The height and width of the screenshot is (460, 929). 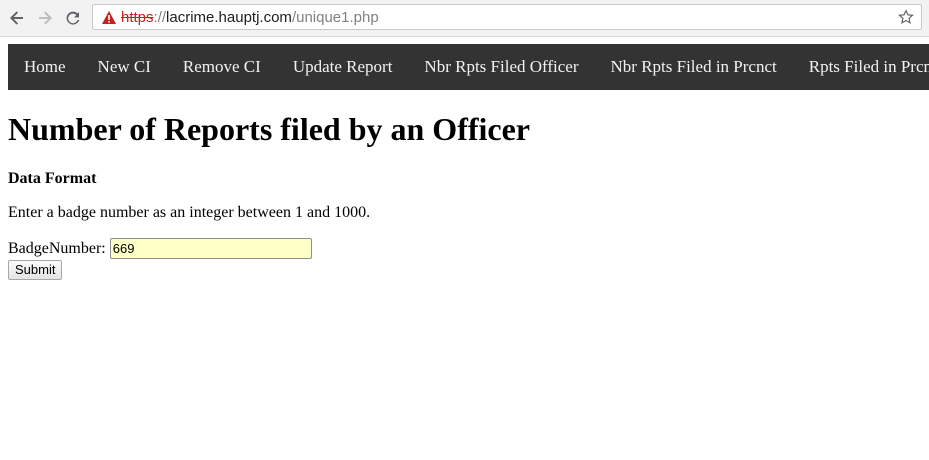 I want to click on nav-link-reports-by-officer: Nbr Rpts Filed Officer, so click(x=501, y=67).